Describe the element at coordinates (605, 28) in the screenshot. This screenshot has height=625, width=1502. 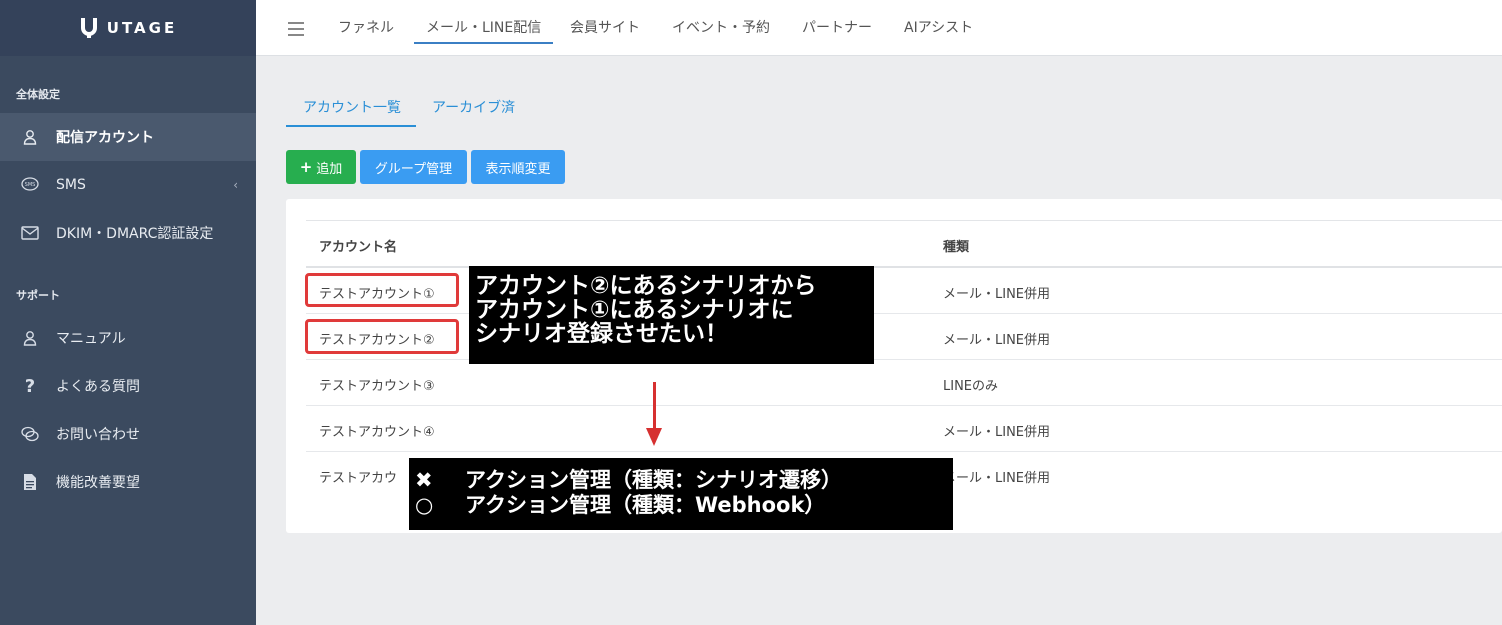
I see `tab-member-site: 会員サイト` at that location.